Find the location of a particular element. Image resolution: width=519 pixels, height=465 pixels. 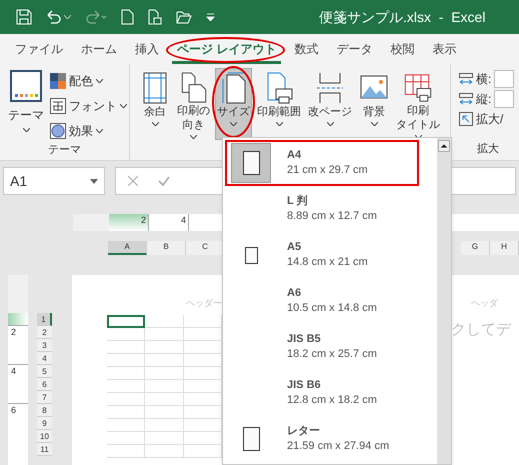

page-break-icon is located at coordinates (330, 88).